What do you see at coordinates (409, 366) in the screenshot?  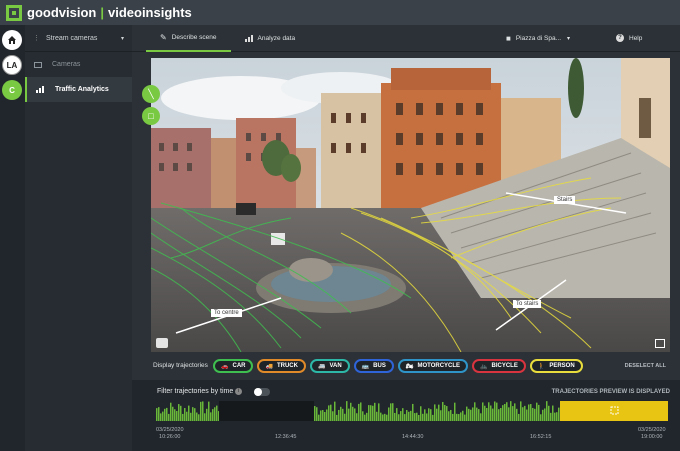 I see `motorcycle-icon: 🏍` at bounding box center [409, 366].